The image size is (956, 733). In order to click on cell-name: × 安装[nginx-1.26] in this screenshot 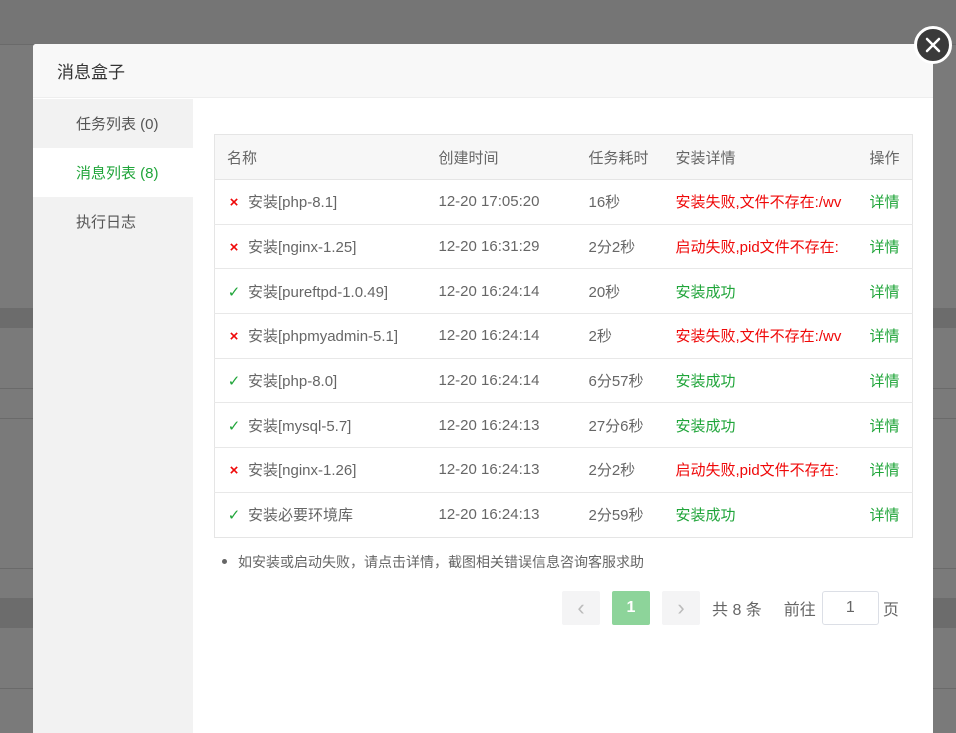, I will do `click(320, 470)`.